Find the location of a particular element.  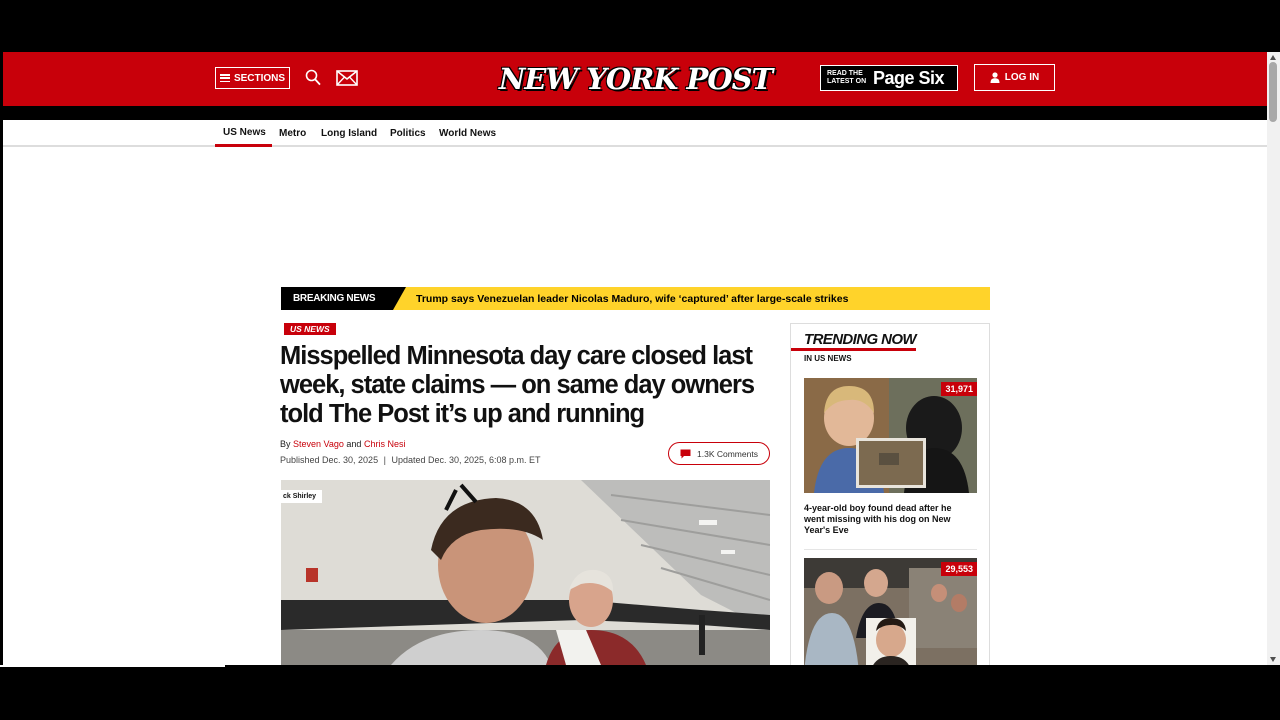

comments-count: 1.3K Comments is located at coordinates (727, 453).